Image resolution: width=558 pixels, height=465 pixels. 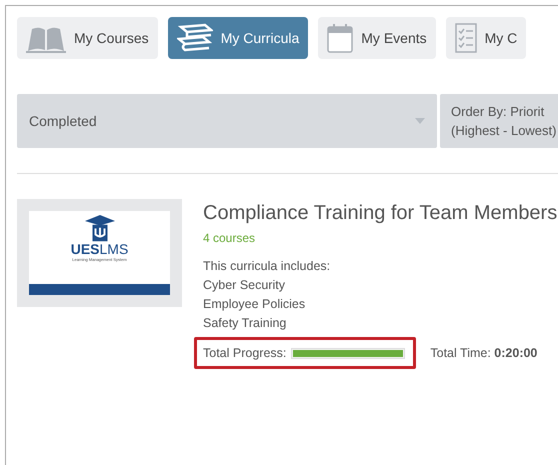 I want to click on course-name: Employee Policies, so click(x=254, y=304).